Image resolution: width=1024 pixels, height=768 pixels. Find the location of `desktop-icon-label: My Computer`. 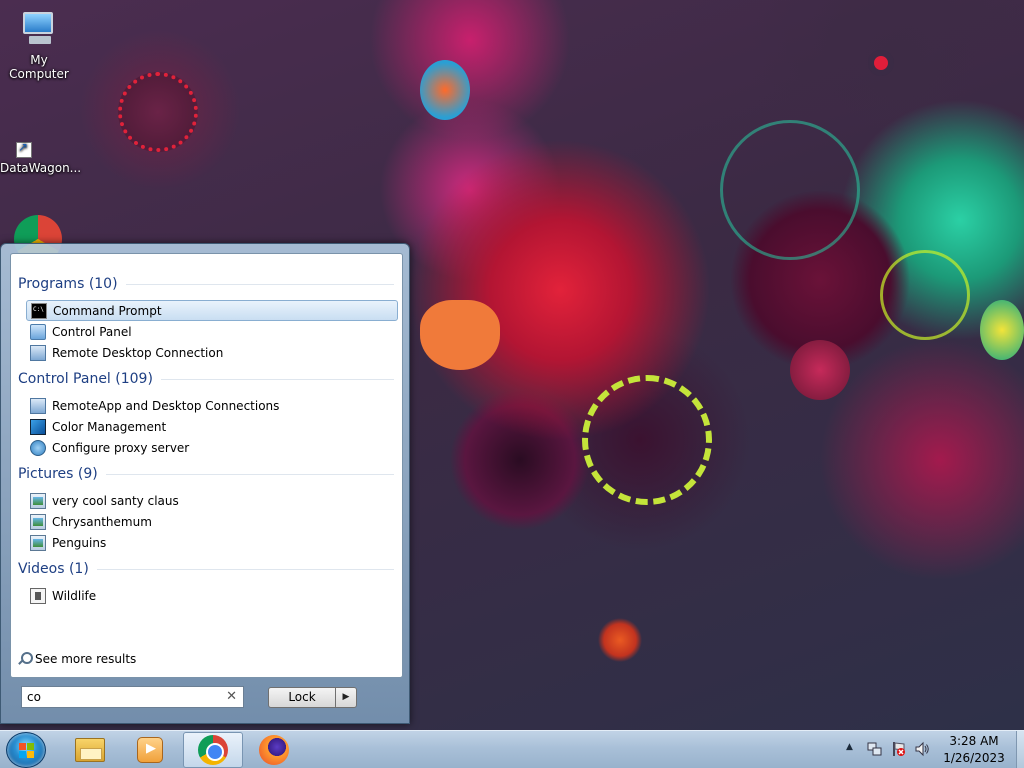

desktop-icon-label: My Computer is located at coordinates (39, 67).